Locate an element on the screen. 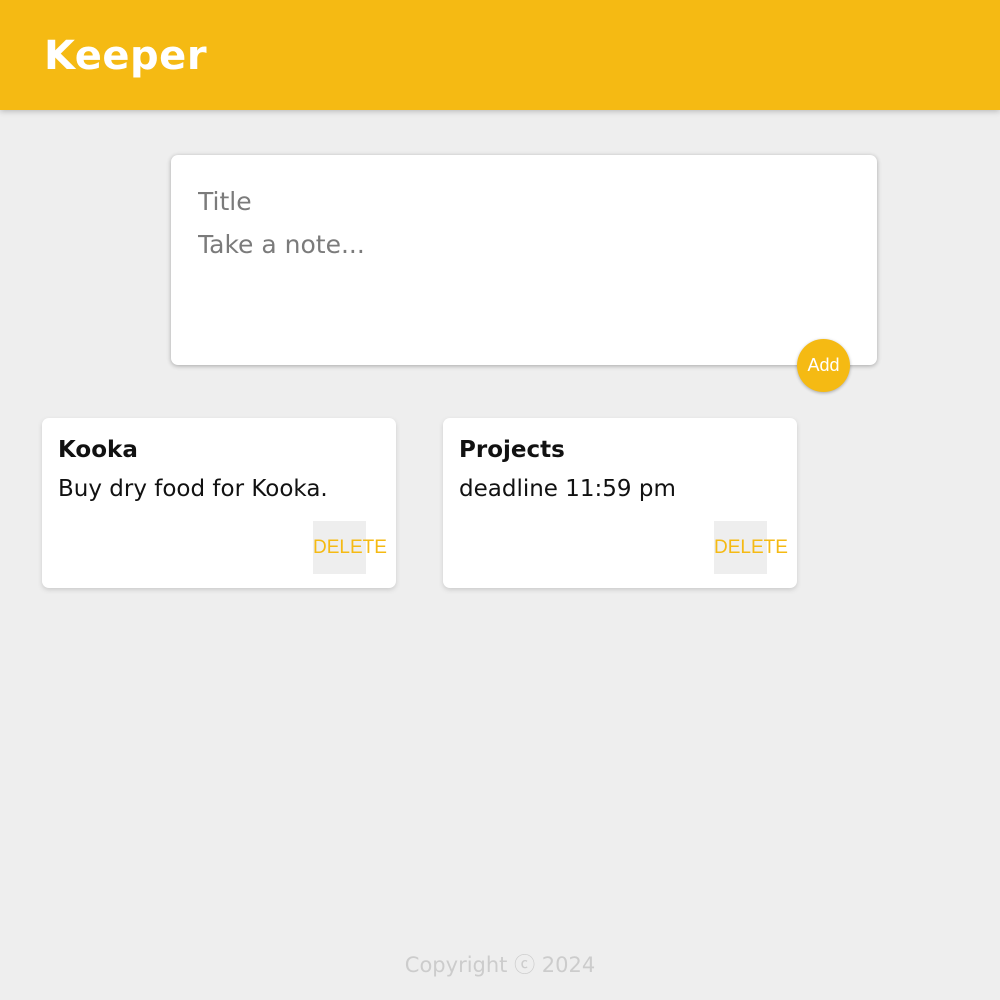 The height and width of the screenshot is (1000, 1000). app-header: Keeper is located at coordinates (500, 55).